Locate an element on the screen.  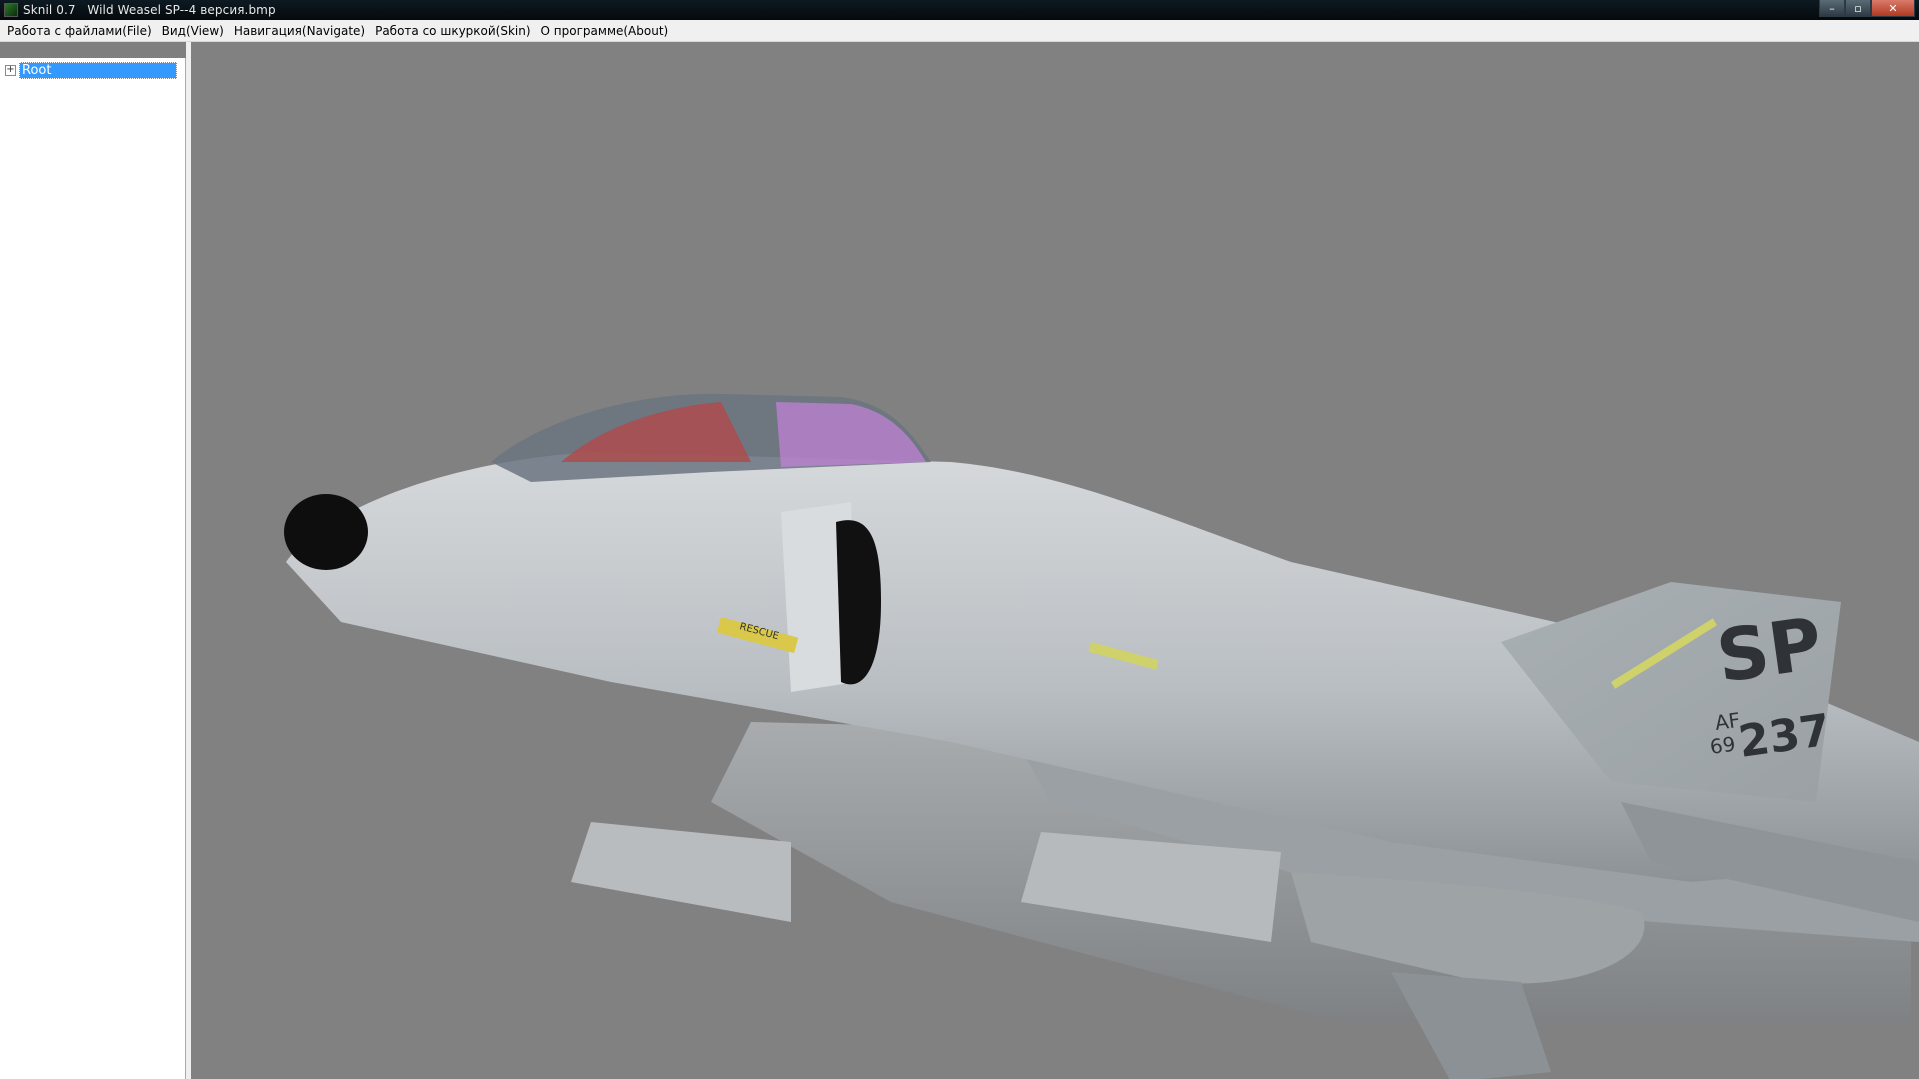
tail-prefix-bottom: 69 is located at coordinates (1722, 745).